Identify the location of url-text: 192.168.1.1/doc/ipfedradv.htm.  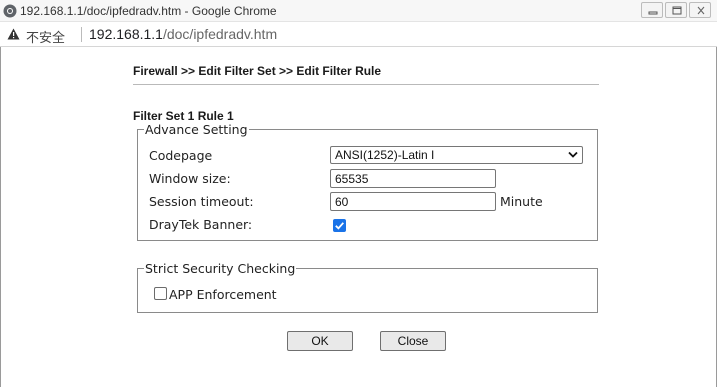
(183, 34).